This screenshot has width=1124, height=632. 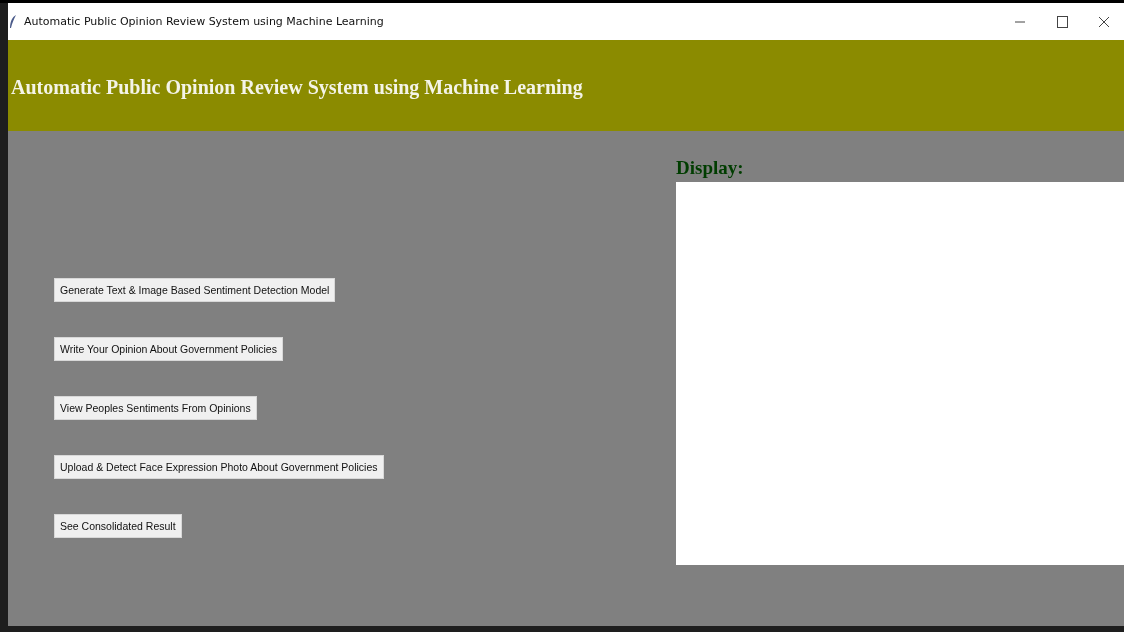 I want to click on action-button: Write Your Opinion About Government Policies, so click(x=168, y=349).